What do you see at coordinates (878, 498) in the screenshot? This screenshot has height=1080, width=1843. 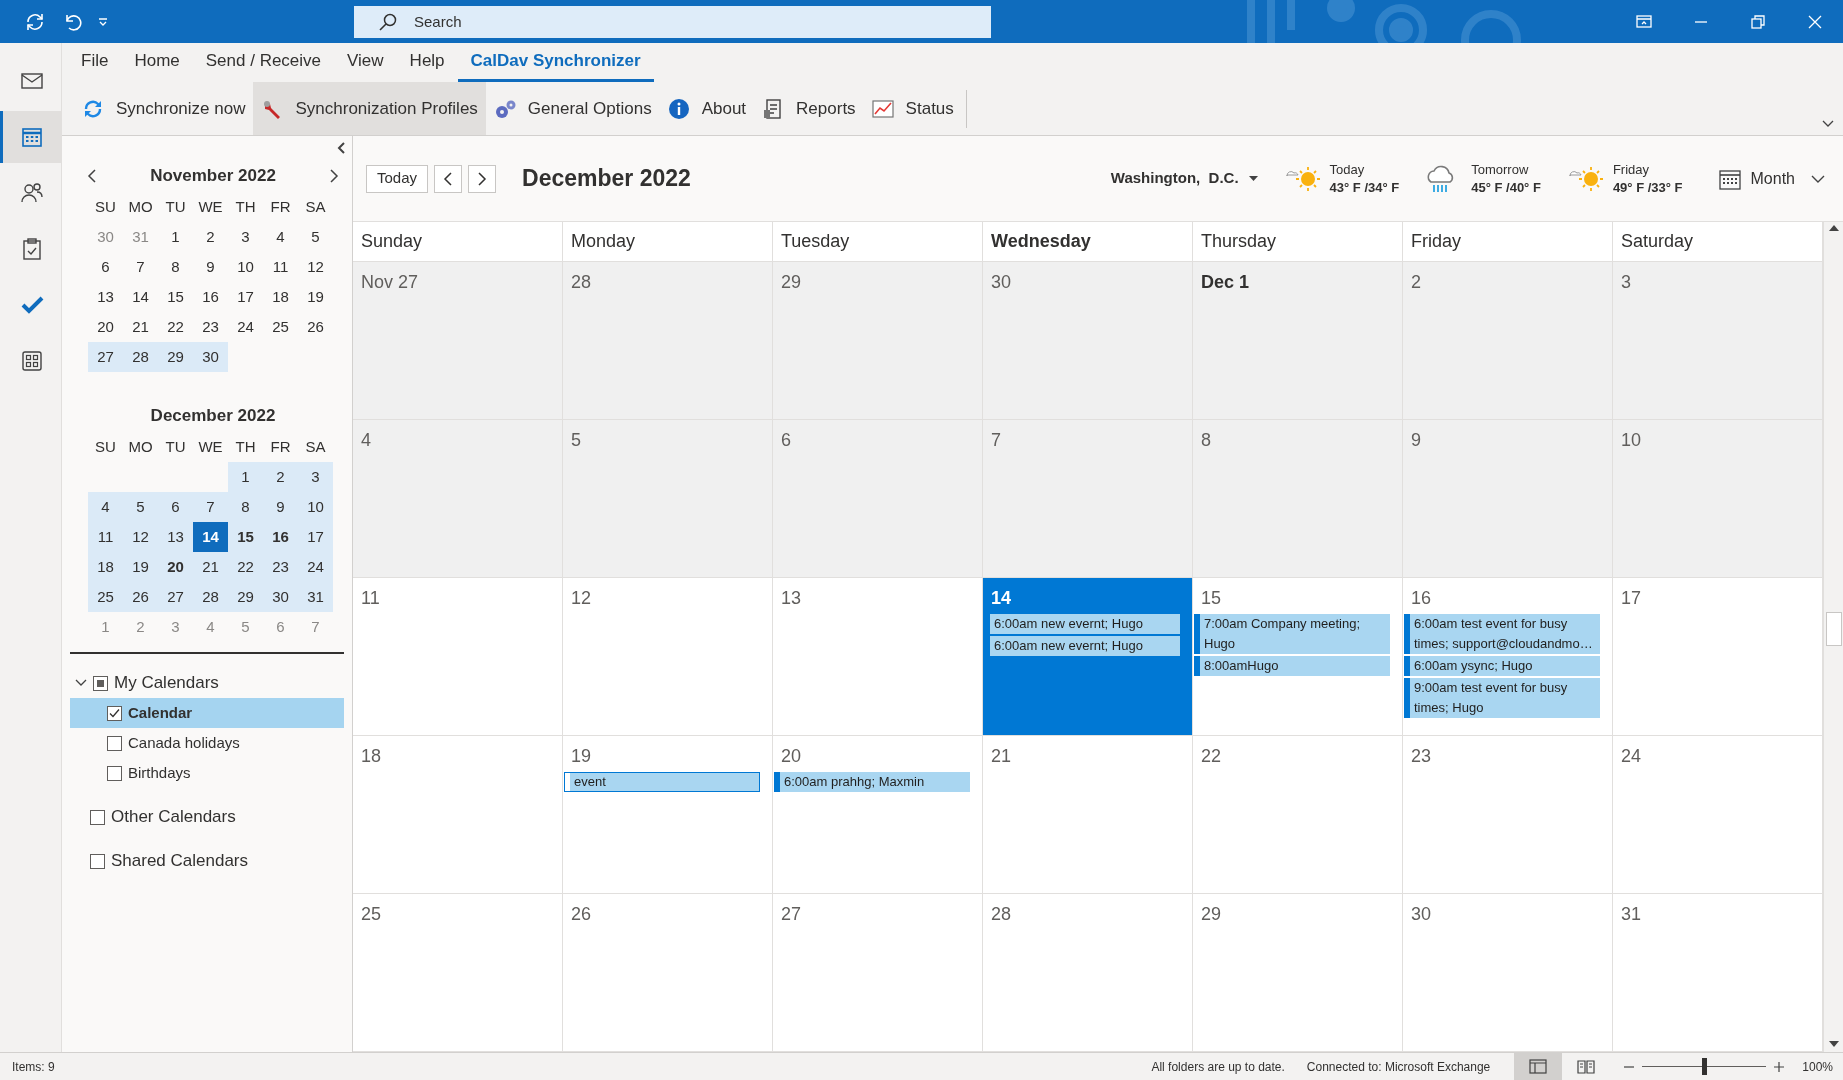 I see `day-cell: 6` at bounding box center [878, 498].